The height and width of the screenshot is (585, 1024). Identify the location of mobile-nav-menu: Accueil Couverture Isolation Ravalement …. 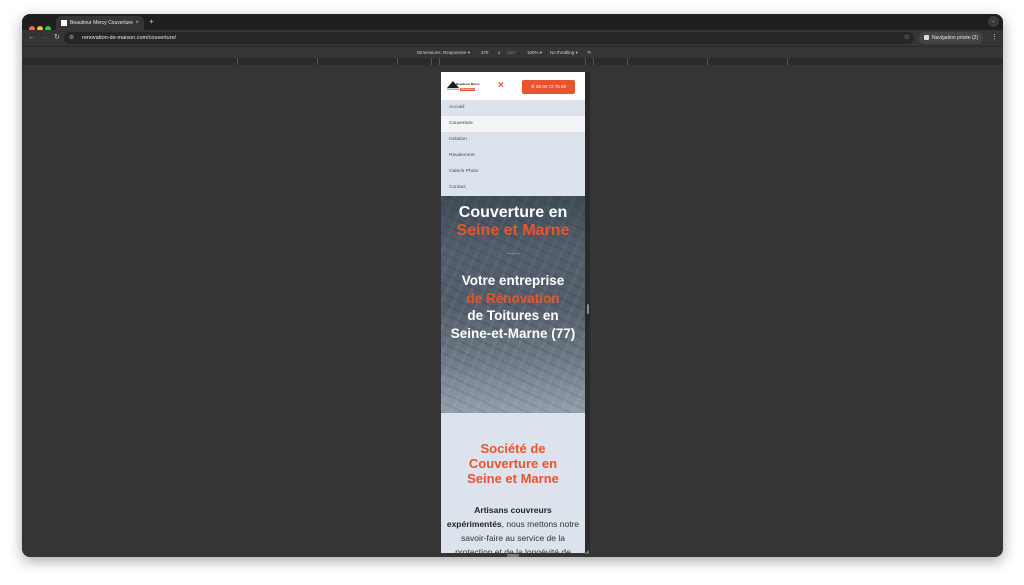
(513, 148).